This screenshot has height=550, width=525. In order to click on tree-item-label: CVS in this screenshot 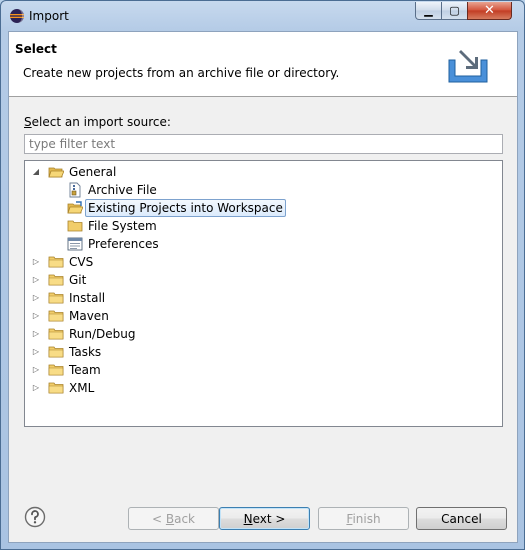, I will do `click(81, 262)`.